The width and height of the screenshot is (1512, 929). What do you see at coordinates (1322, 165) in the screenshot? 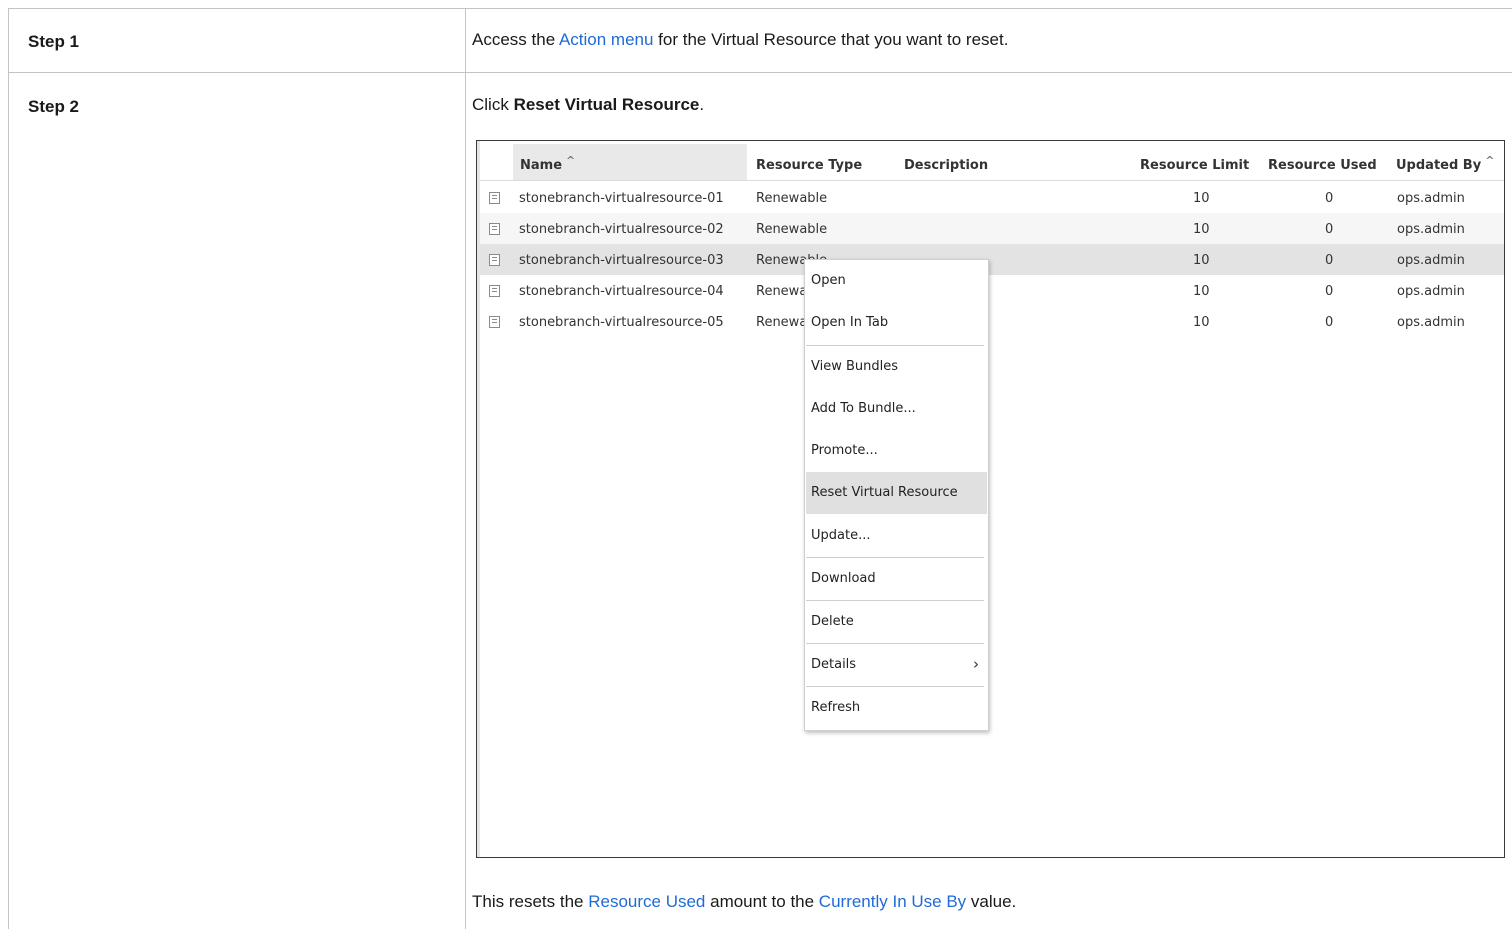
I see `column-header-resource-used: Resource Used` at bounding box center [1322, 165].